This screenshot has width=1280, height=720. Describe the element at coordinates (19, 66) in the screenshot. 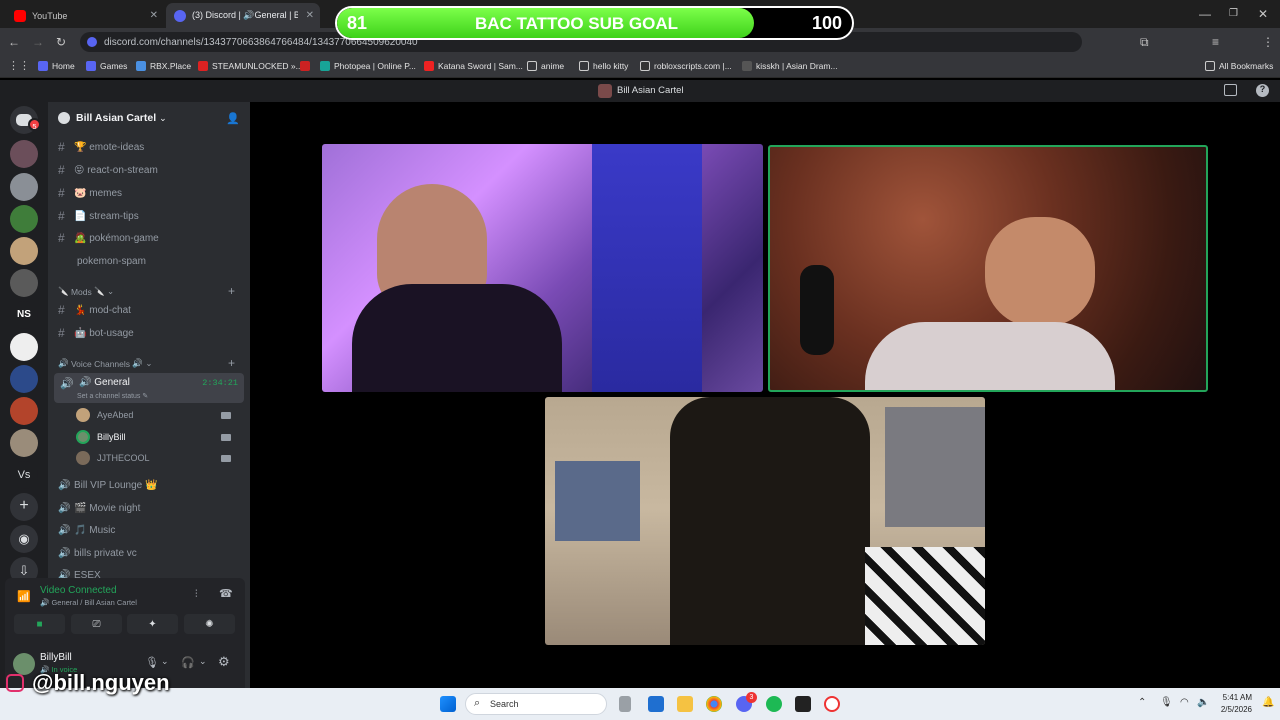

I see `apps-grid-icon: ⋮⋮` at that location.